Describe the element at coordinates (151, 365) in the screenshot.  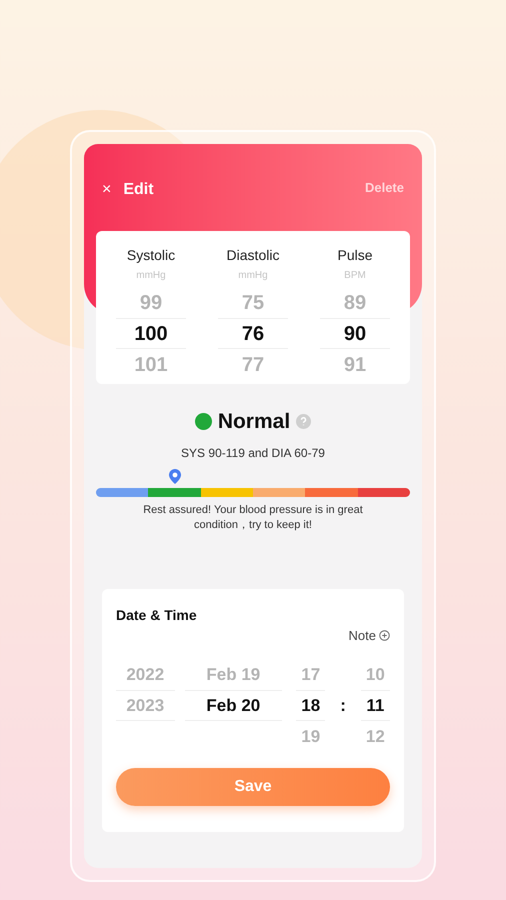
I see `picker-value: 101` at that location.